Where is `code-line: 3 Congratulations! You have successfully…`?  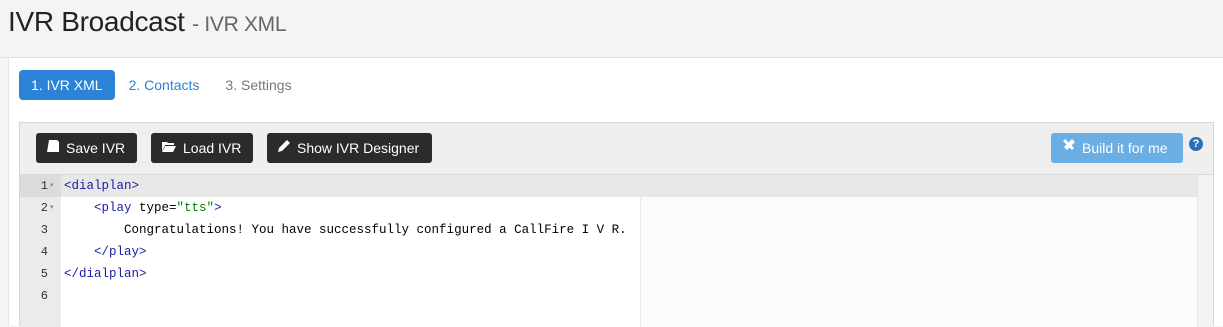 code-line: 3 Congratulations! You have successfully… is located at coordinates (616, 230).